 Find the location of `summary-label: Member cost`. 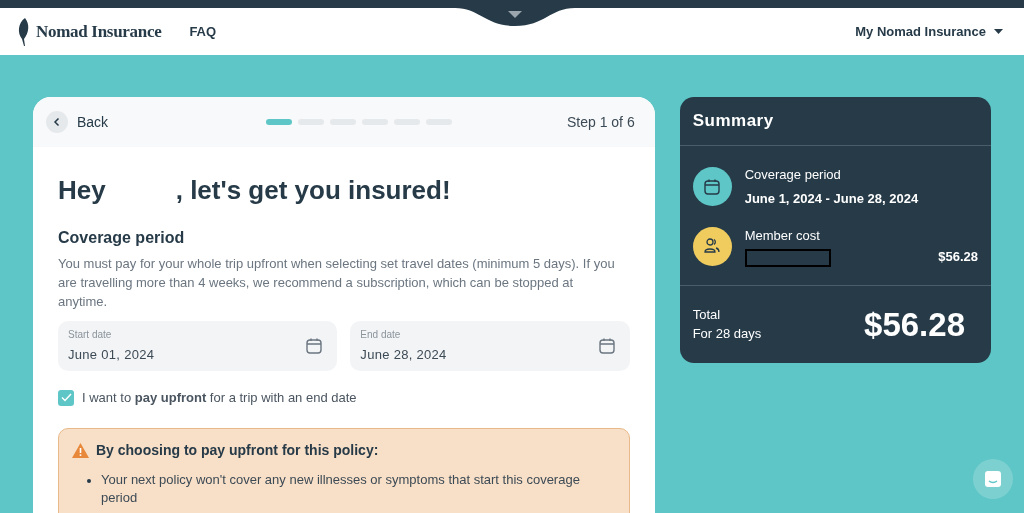

summary-label: Member cost is located at coordinates (782, 236).